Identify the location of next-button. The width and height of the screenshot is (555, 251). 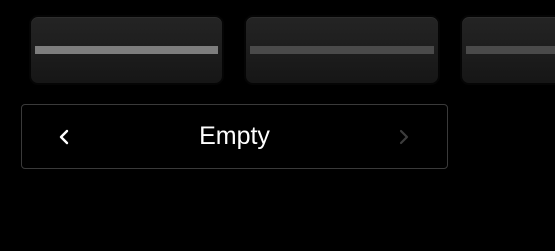
(404, 136).